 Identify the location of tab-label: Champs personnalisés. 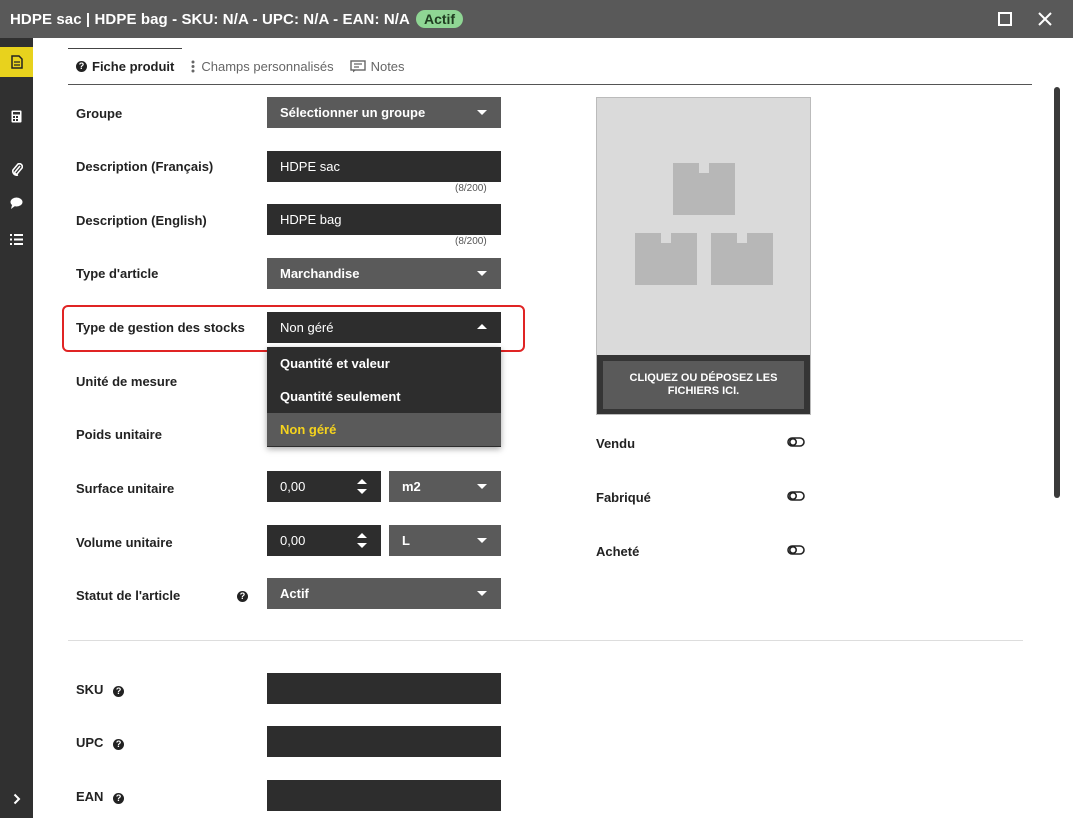
(267, 66).